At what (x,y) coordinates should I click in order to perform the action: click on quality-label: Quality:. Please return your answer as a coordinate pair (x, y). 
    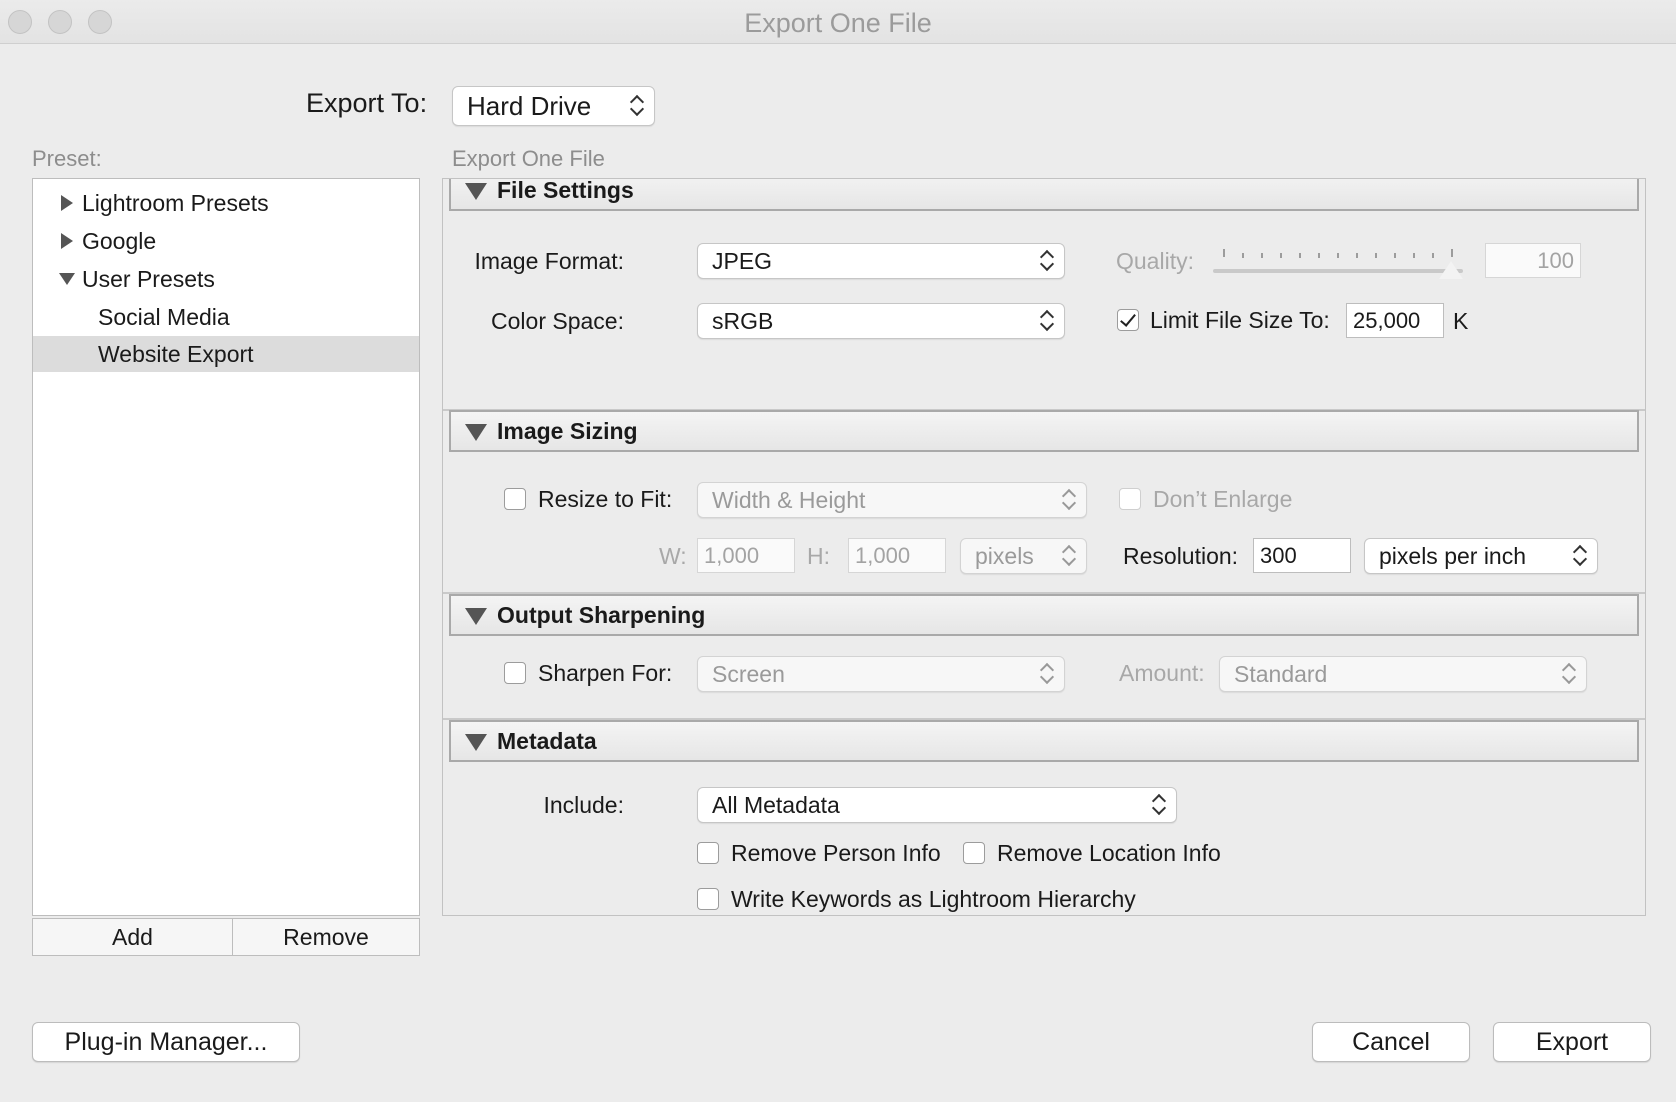
    Looking at the image, I should click on (1155, 261).